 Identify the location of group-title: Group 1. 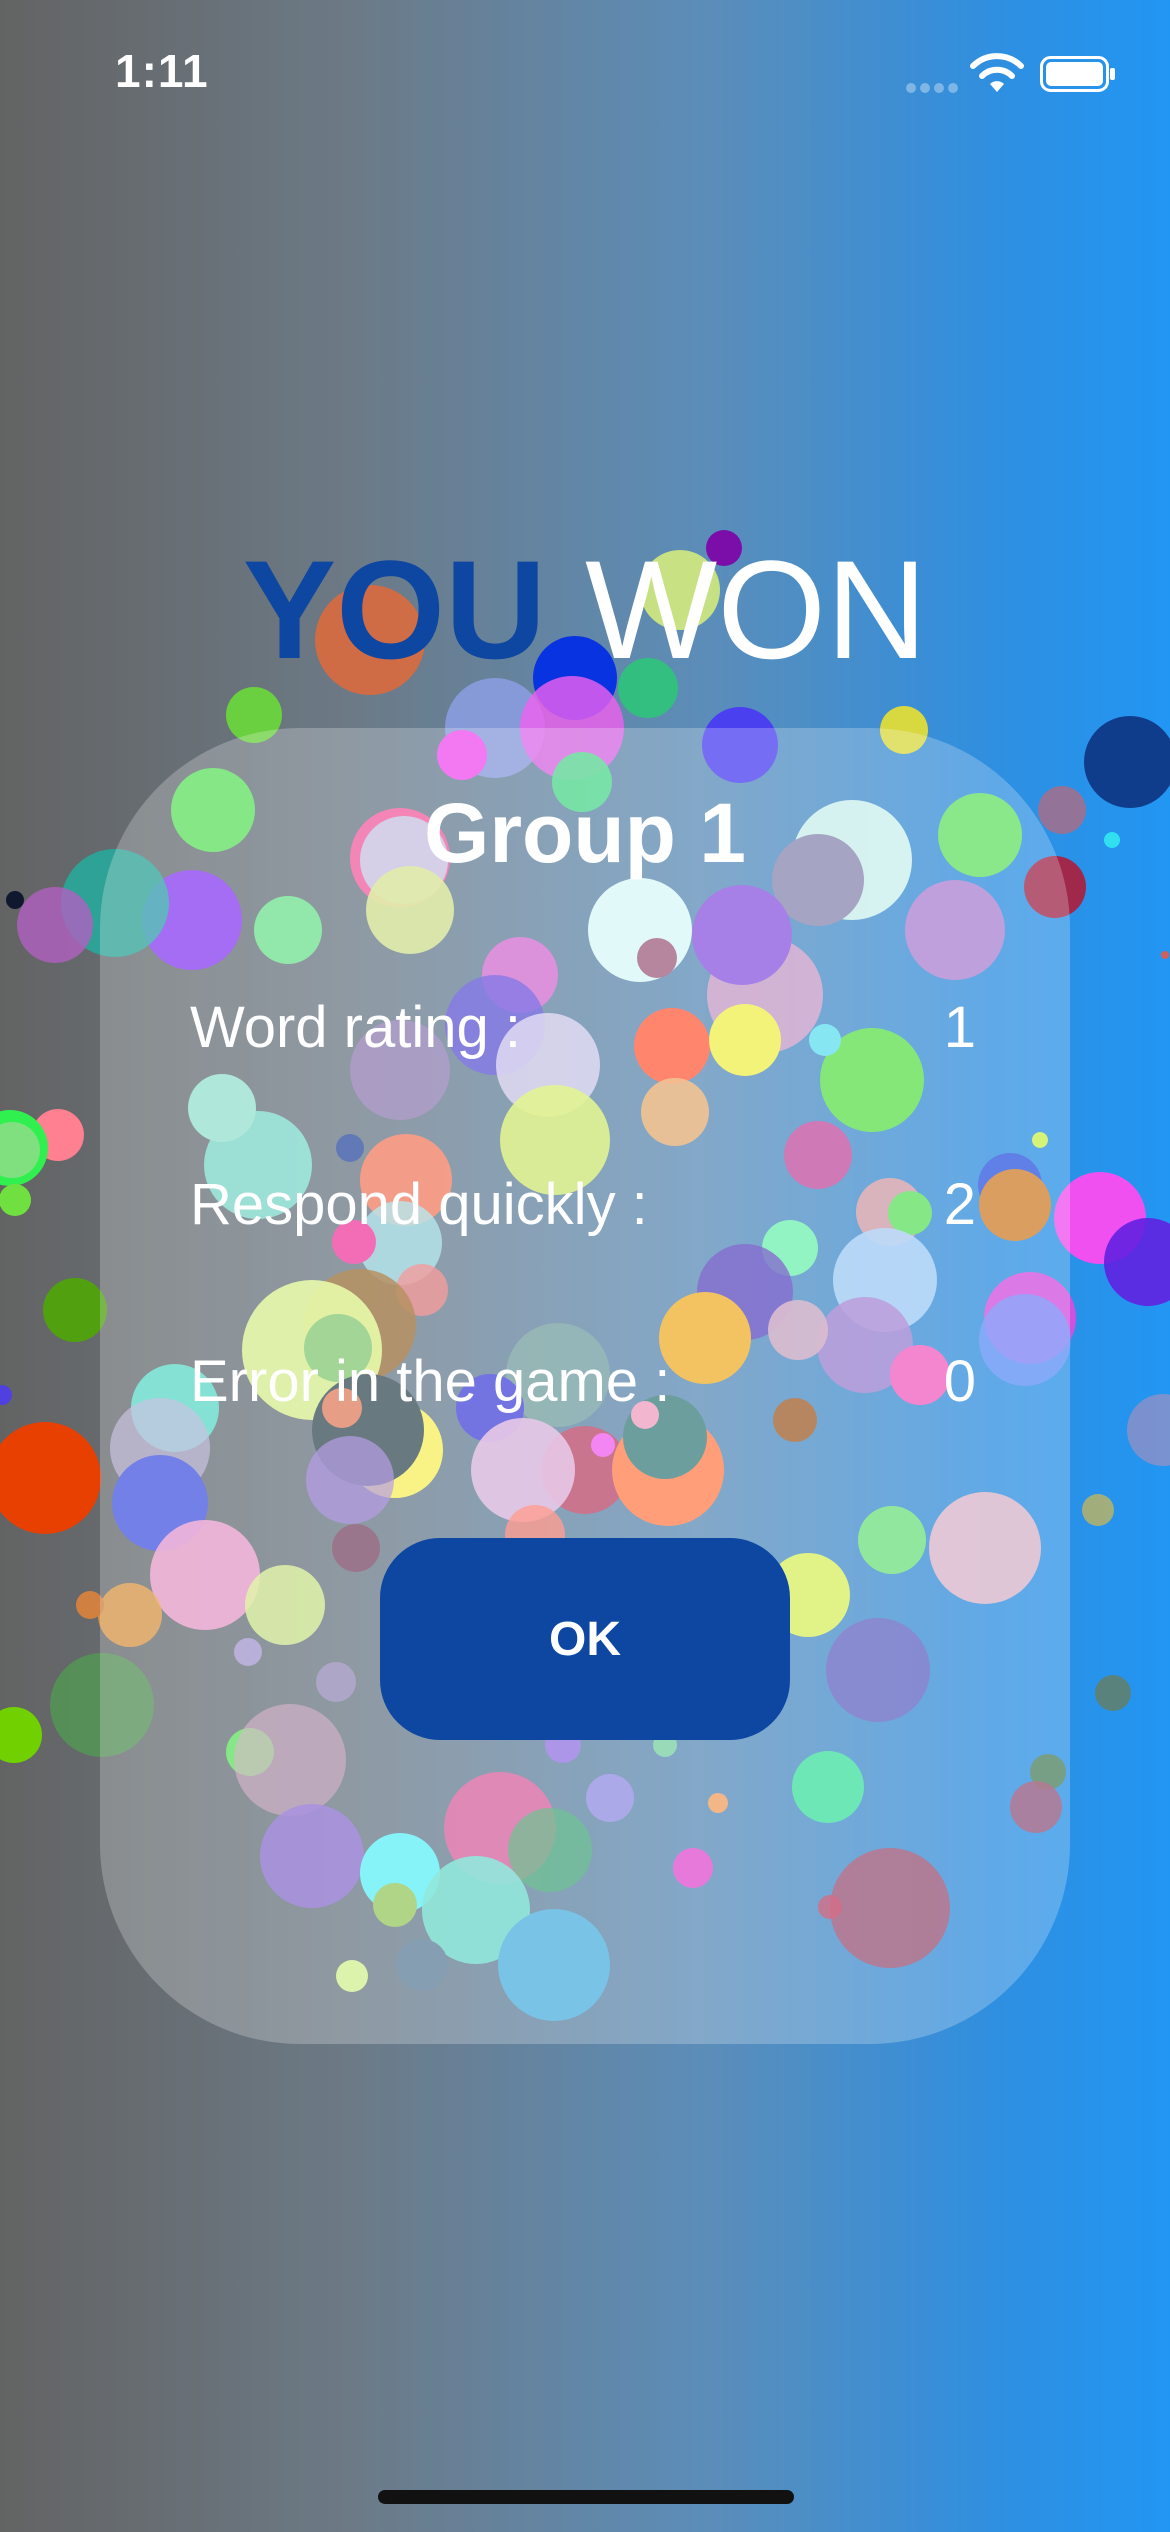
(584, 833).